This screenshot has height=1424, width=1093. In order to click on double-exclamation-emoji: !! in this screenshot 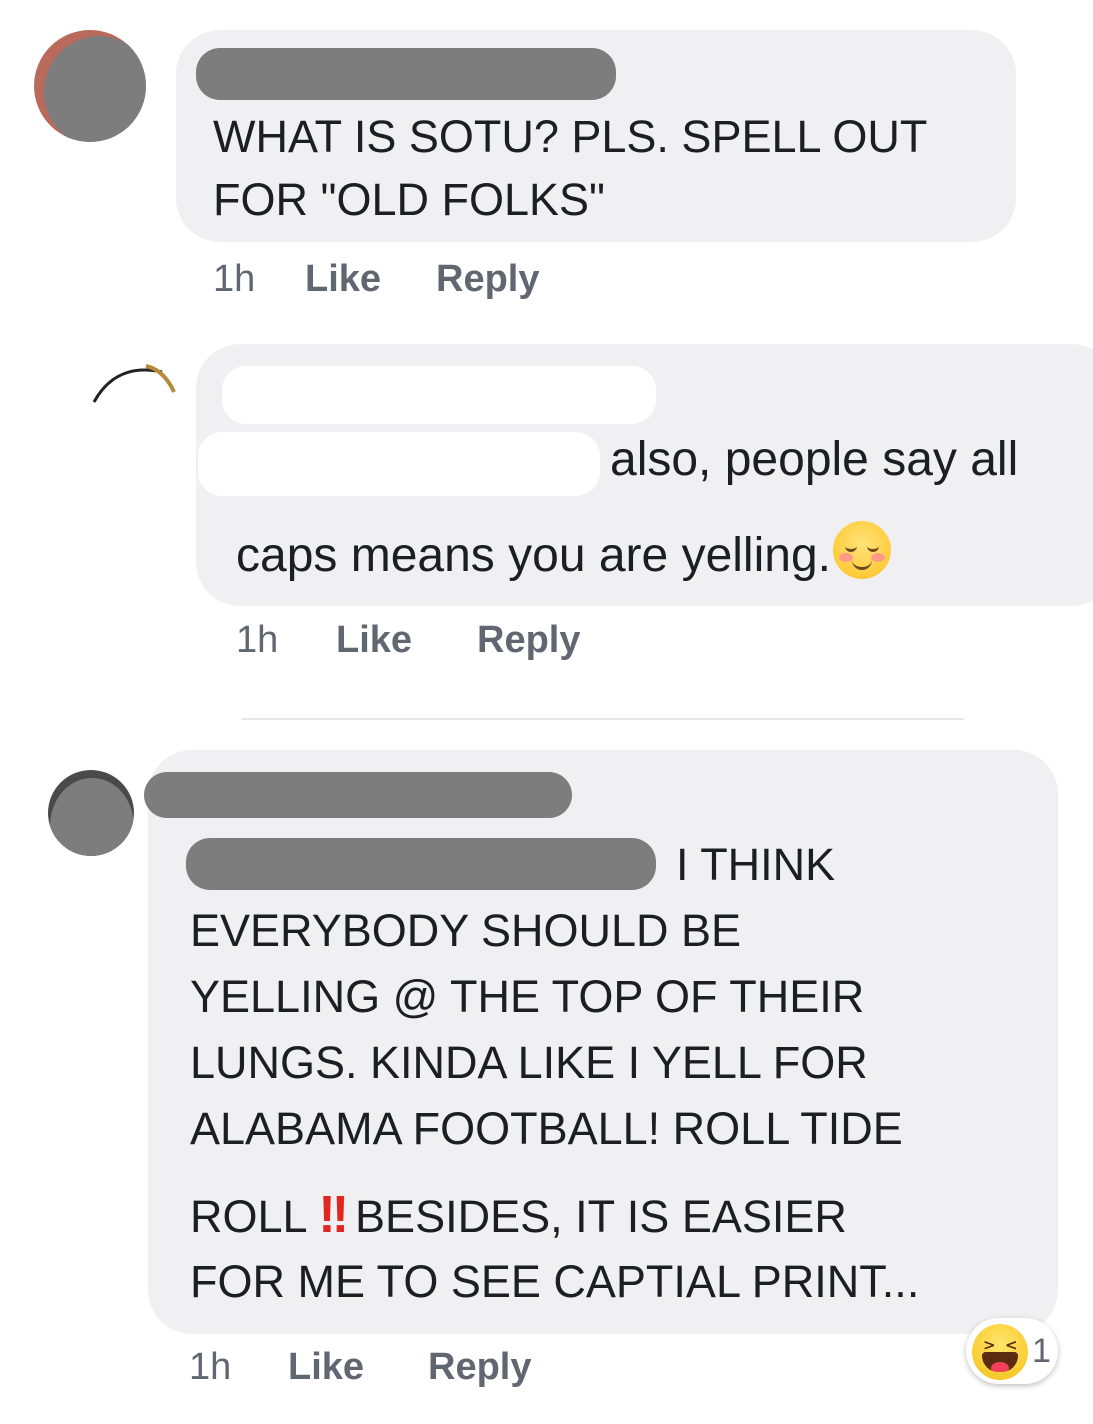, I will do `click(333, 1215)`.